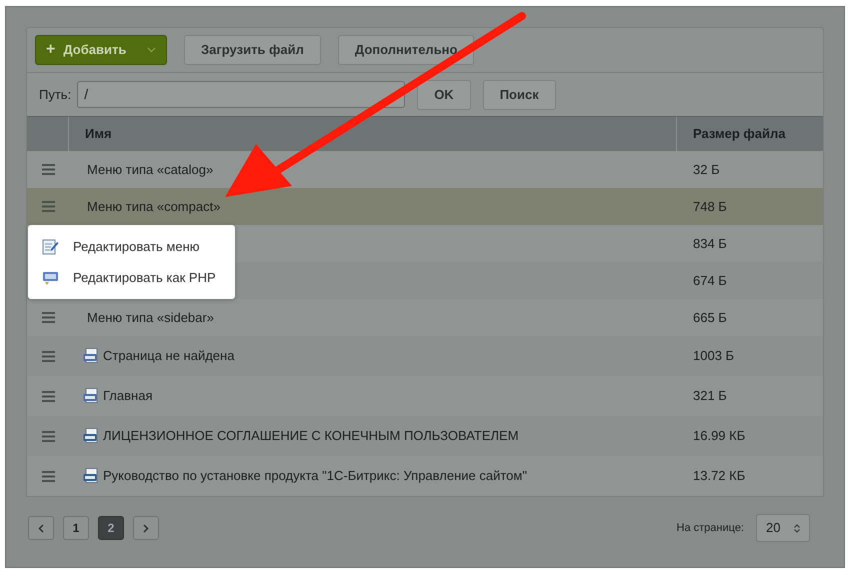 The width and height of the screenshot is (850, 573). I want to click on pencil-document-icon, so click(50, 246).